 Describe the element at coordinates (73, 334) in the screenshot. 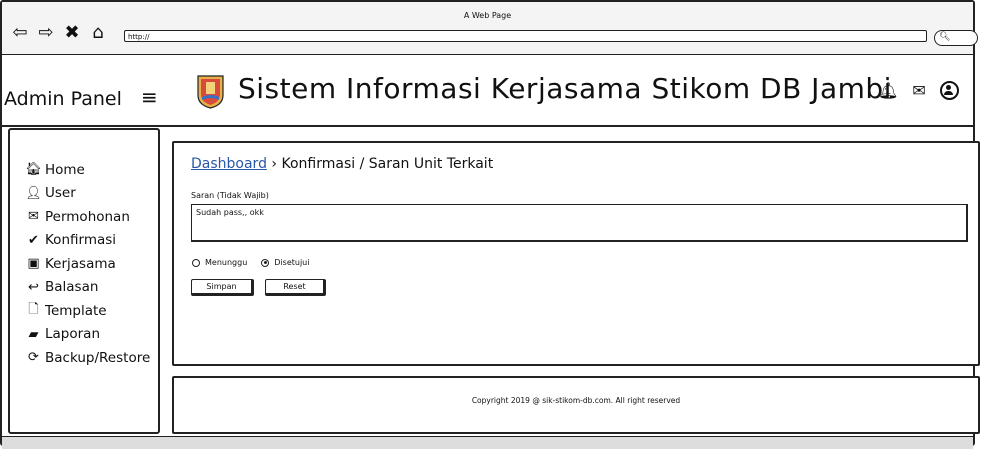

I see `sidebar-item-label: Laporan` at that location.